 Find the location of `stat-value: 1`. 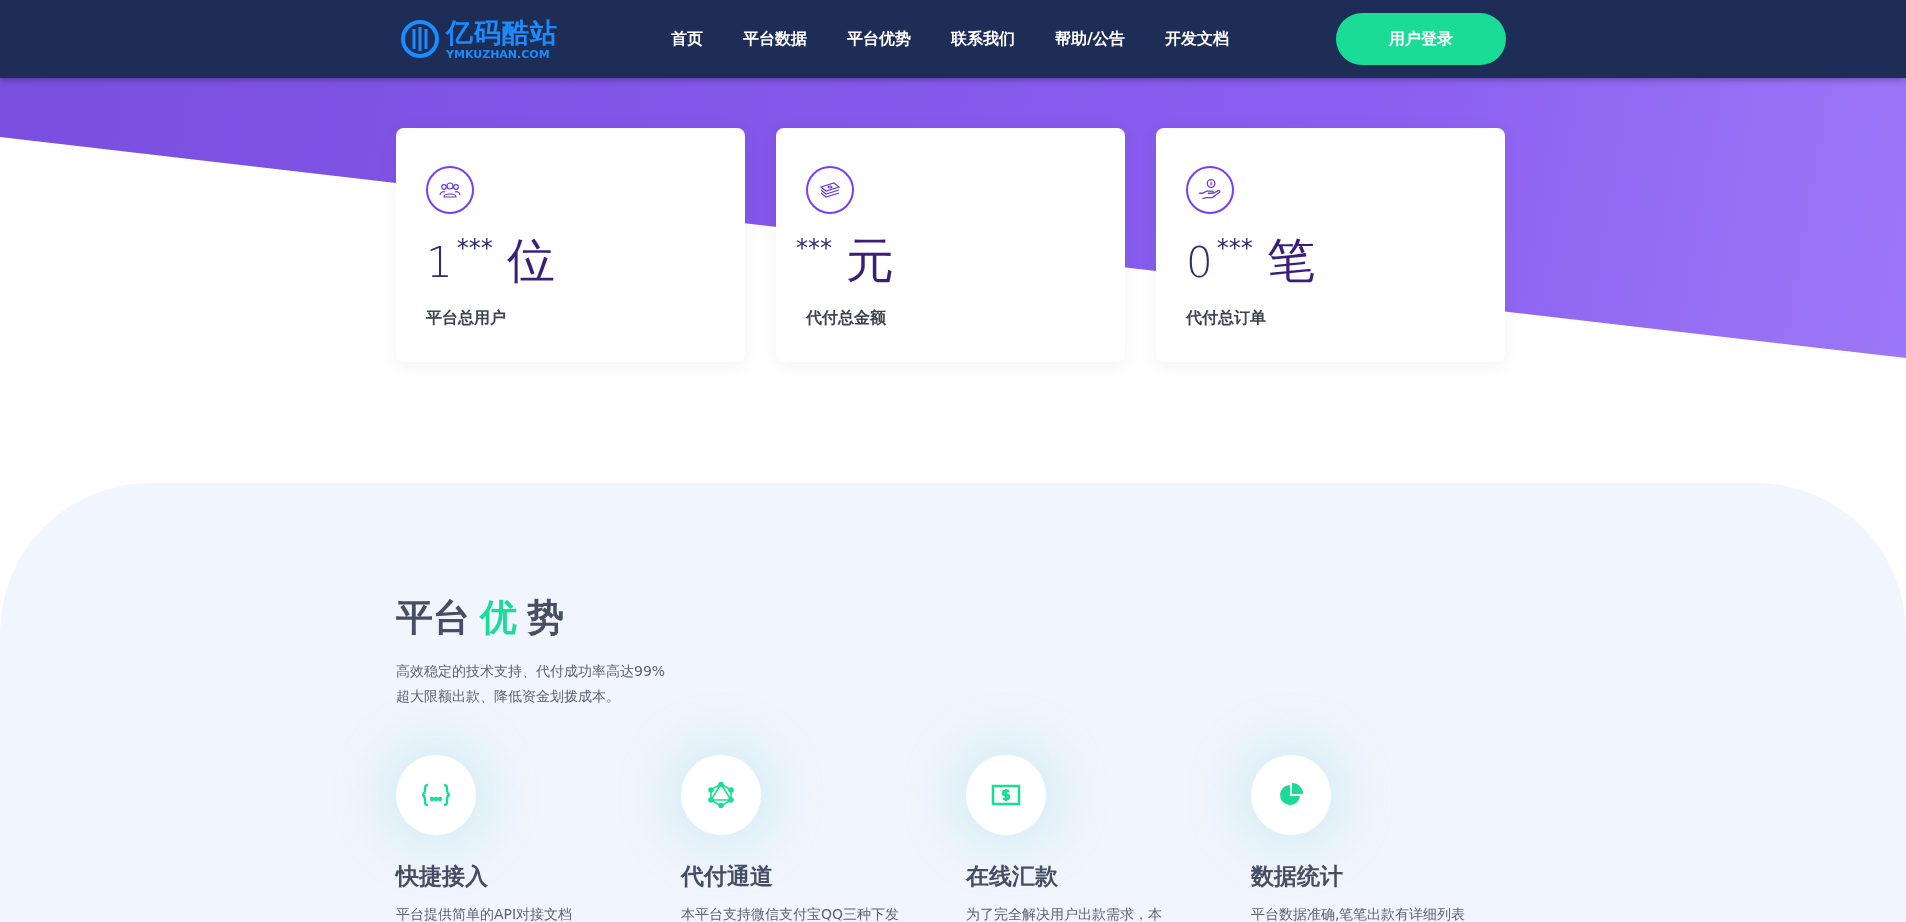

stat-value: 1 is located at coordinates (439, 263).